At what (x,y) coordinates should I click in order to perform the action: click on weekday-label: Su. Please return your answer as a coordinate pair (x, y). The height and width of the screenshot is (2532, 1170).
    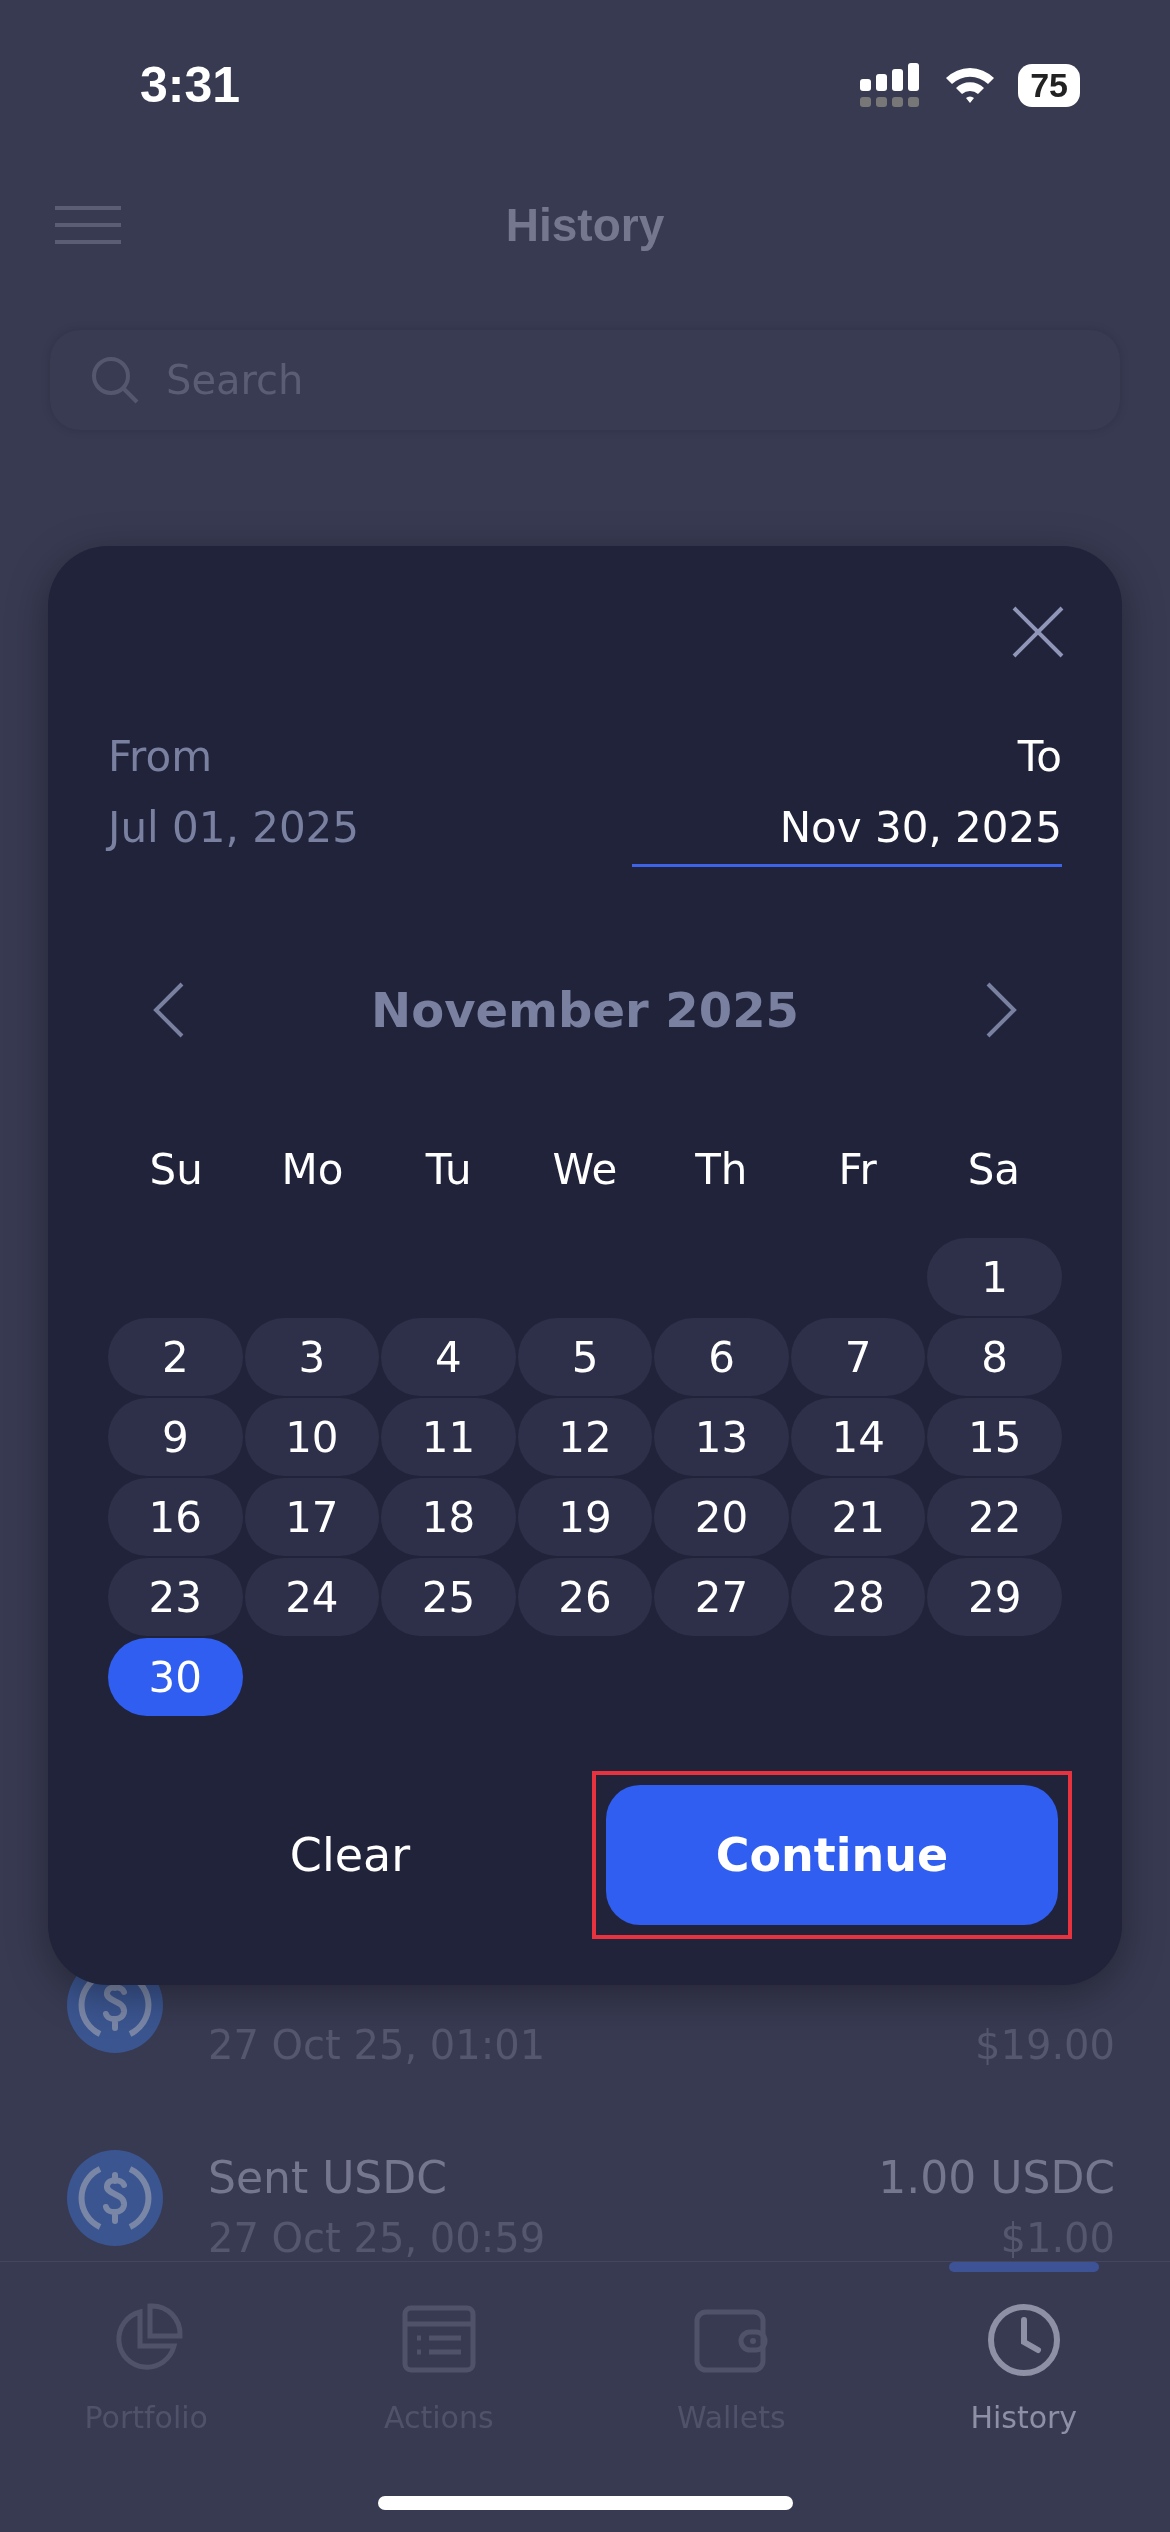
    Looking at the image, I should click on (176, 1169).